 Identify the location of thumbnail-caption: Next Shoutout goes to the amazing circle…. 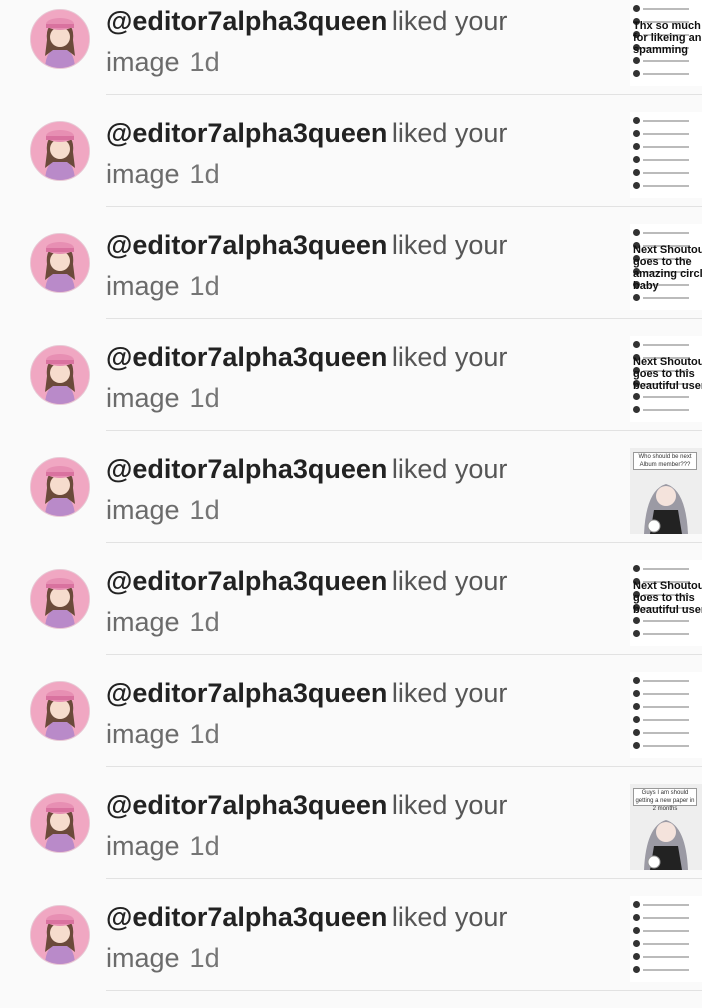
(667, 268).